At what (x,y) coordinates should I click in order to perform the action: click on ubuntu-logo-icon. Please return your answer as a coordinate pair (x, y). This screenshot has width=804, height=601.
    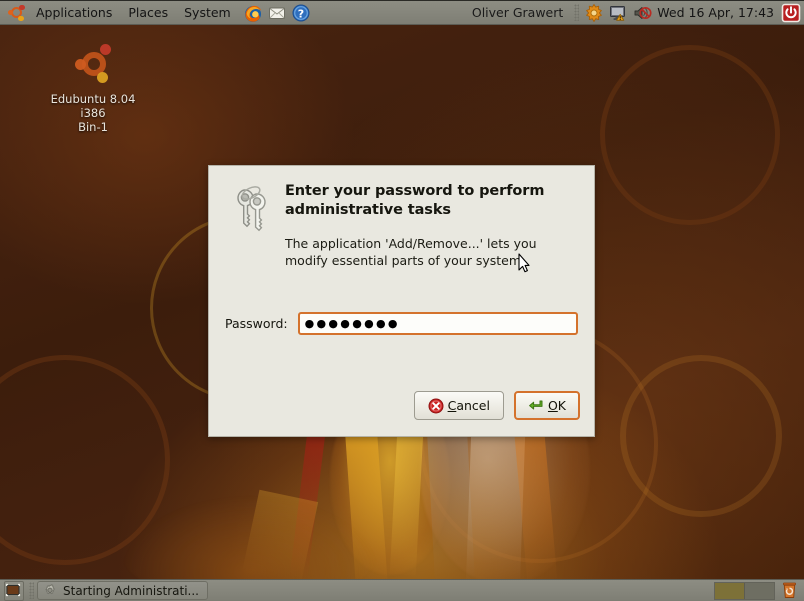
    Looking at the image, I should click on (16, 13).